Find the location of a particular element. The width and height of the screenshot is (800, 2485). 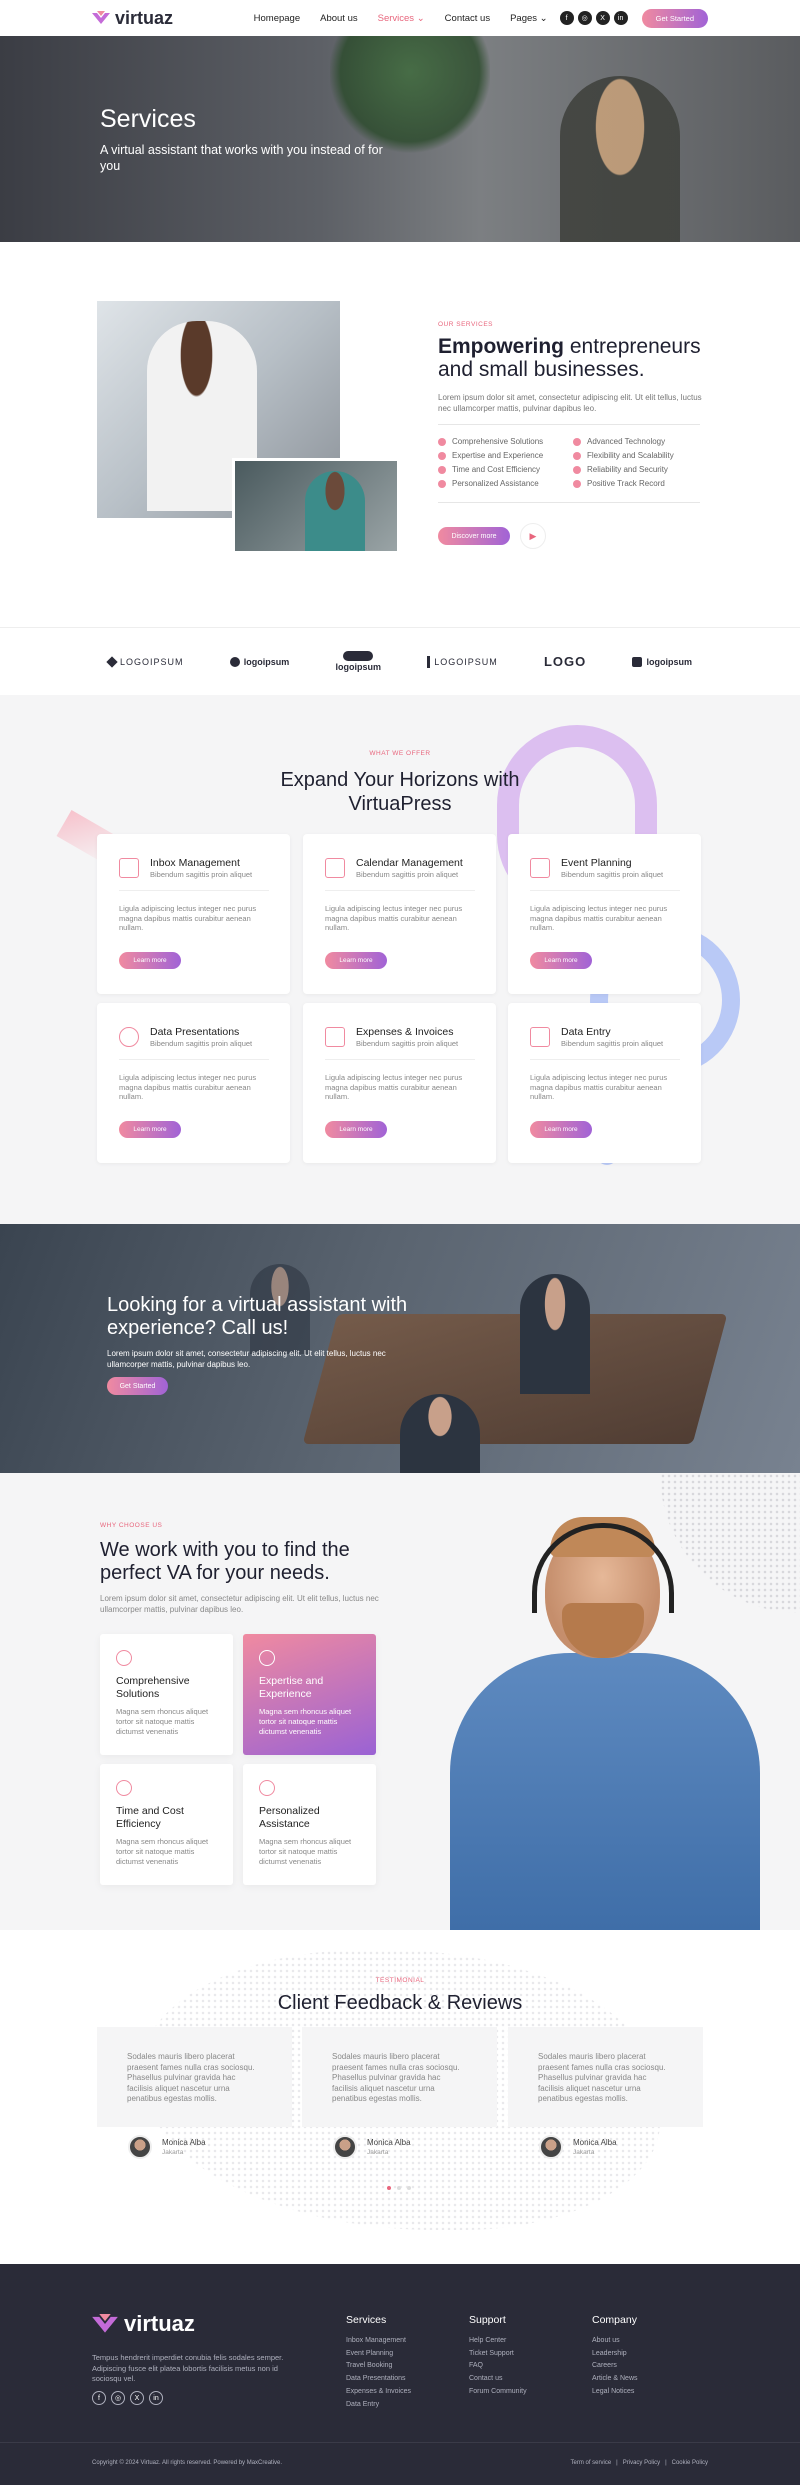

feature-label: Positive Track Record is located at coordinates (626, 483).